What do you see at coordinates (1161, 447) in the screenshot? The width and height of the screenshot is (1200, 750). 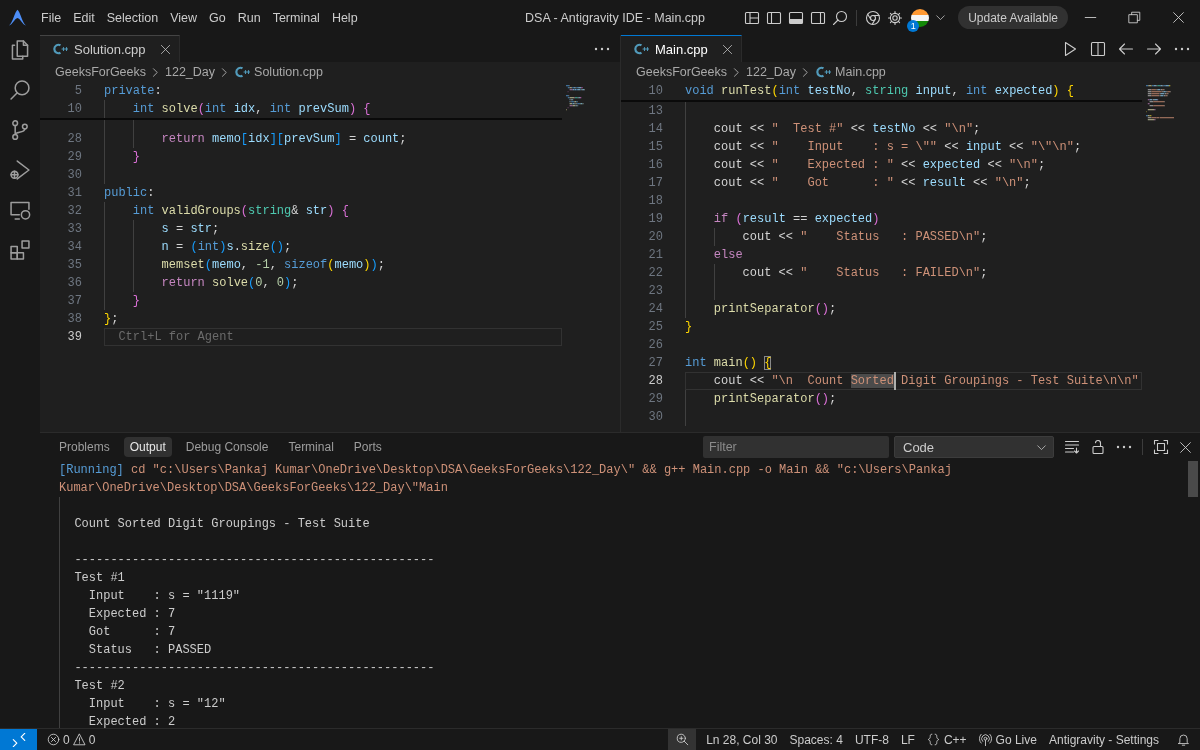 I see `maximize-icon` at bounding box center [1161, 447].